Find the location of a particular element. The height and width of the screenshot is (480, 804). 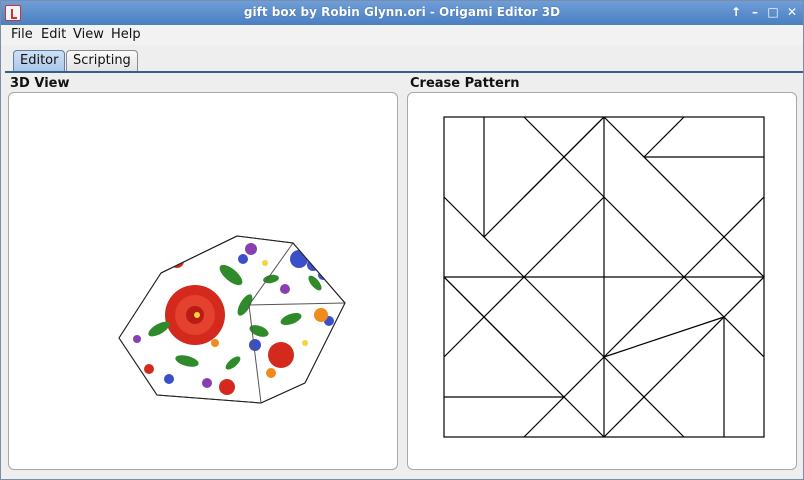

tab-scripting: Scripting is located at coordinates (102, 61).